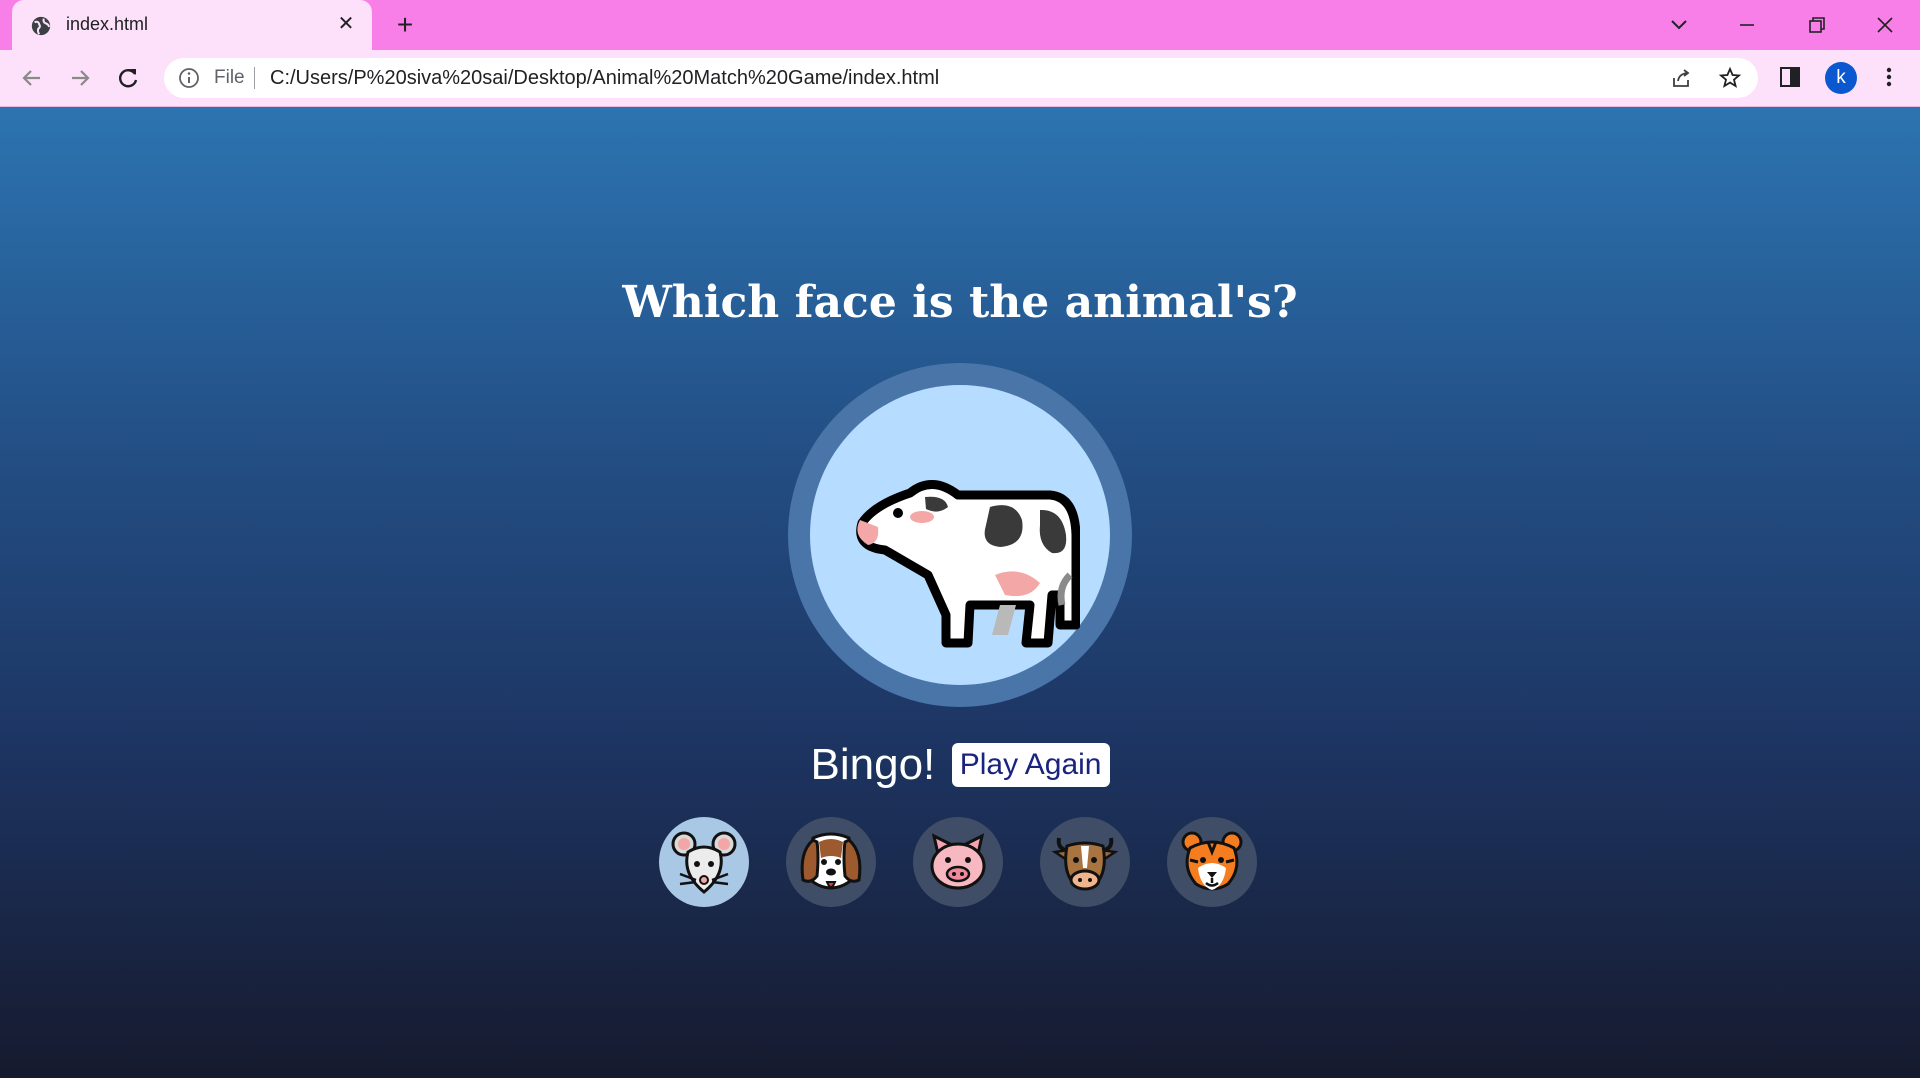  What do you see at coordinates (1682, 78) in the screenshot?
I see `share-icon` at bounding box center [1682, 78].